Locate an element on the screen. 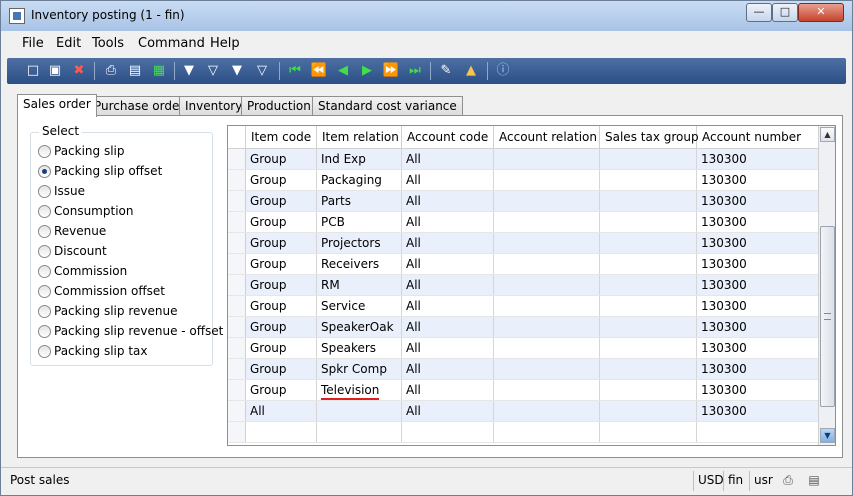 The image size is (853, 496). filter-by-grid-icon: ▽ is located at coordinates (213, 71).